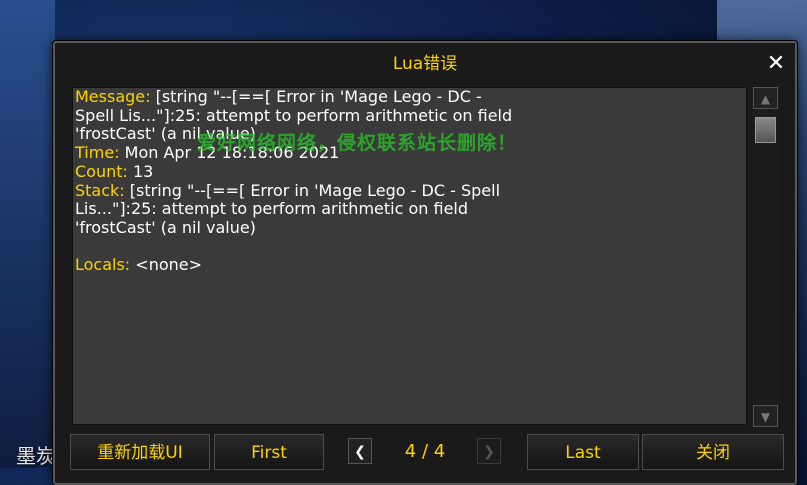 The height and width of the screenshot is (485, 807). Describe the element at coordinates (100, 190) in the screenshot. I see `error-field-key: Stack:` at that location.